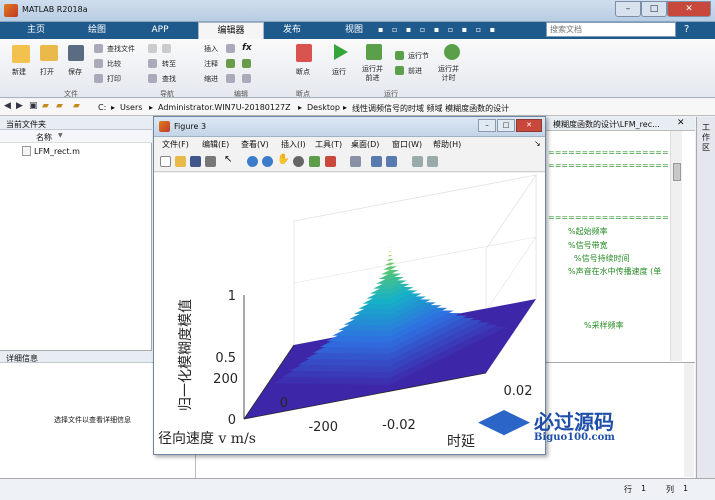  What do you see at coordinates (98, 78) in the screenshot?
I see `print-icon` at bounding box center [98, 78].